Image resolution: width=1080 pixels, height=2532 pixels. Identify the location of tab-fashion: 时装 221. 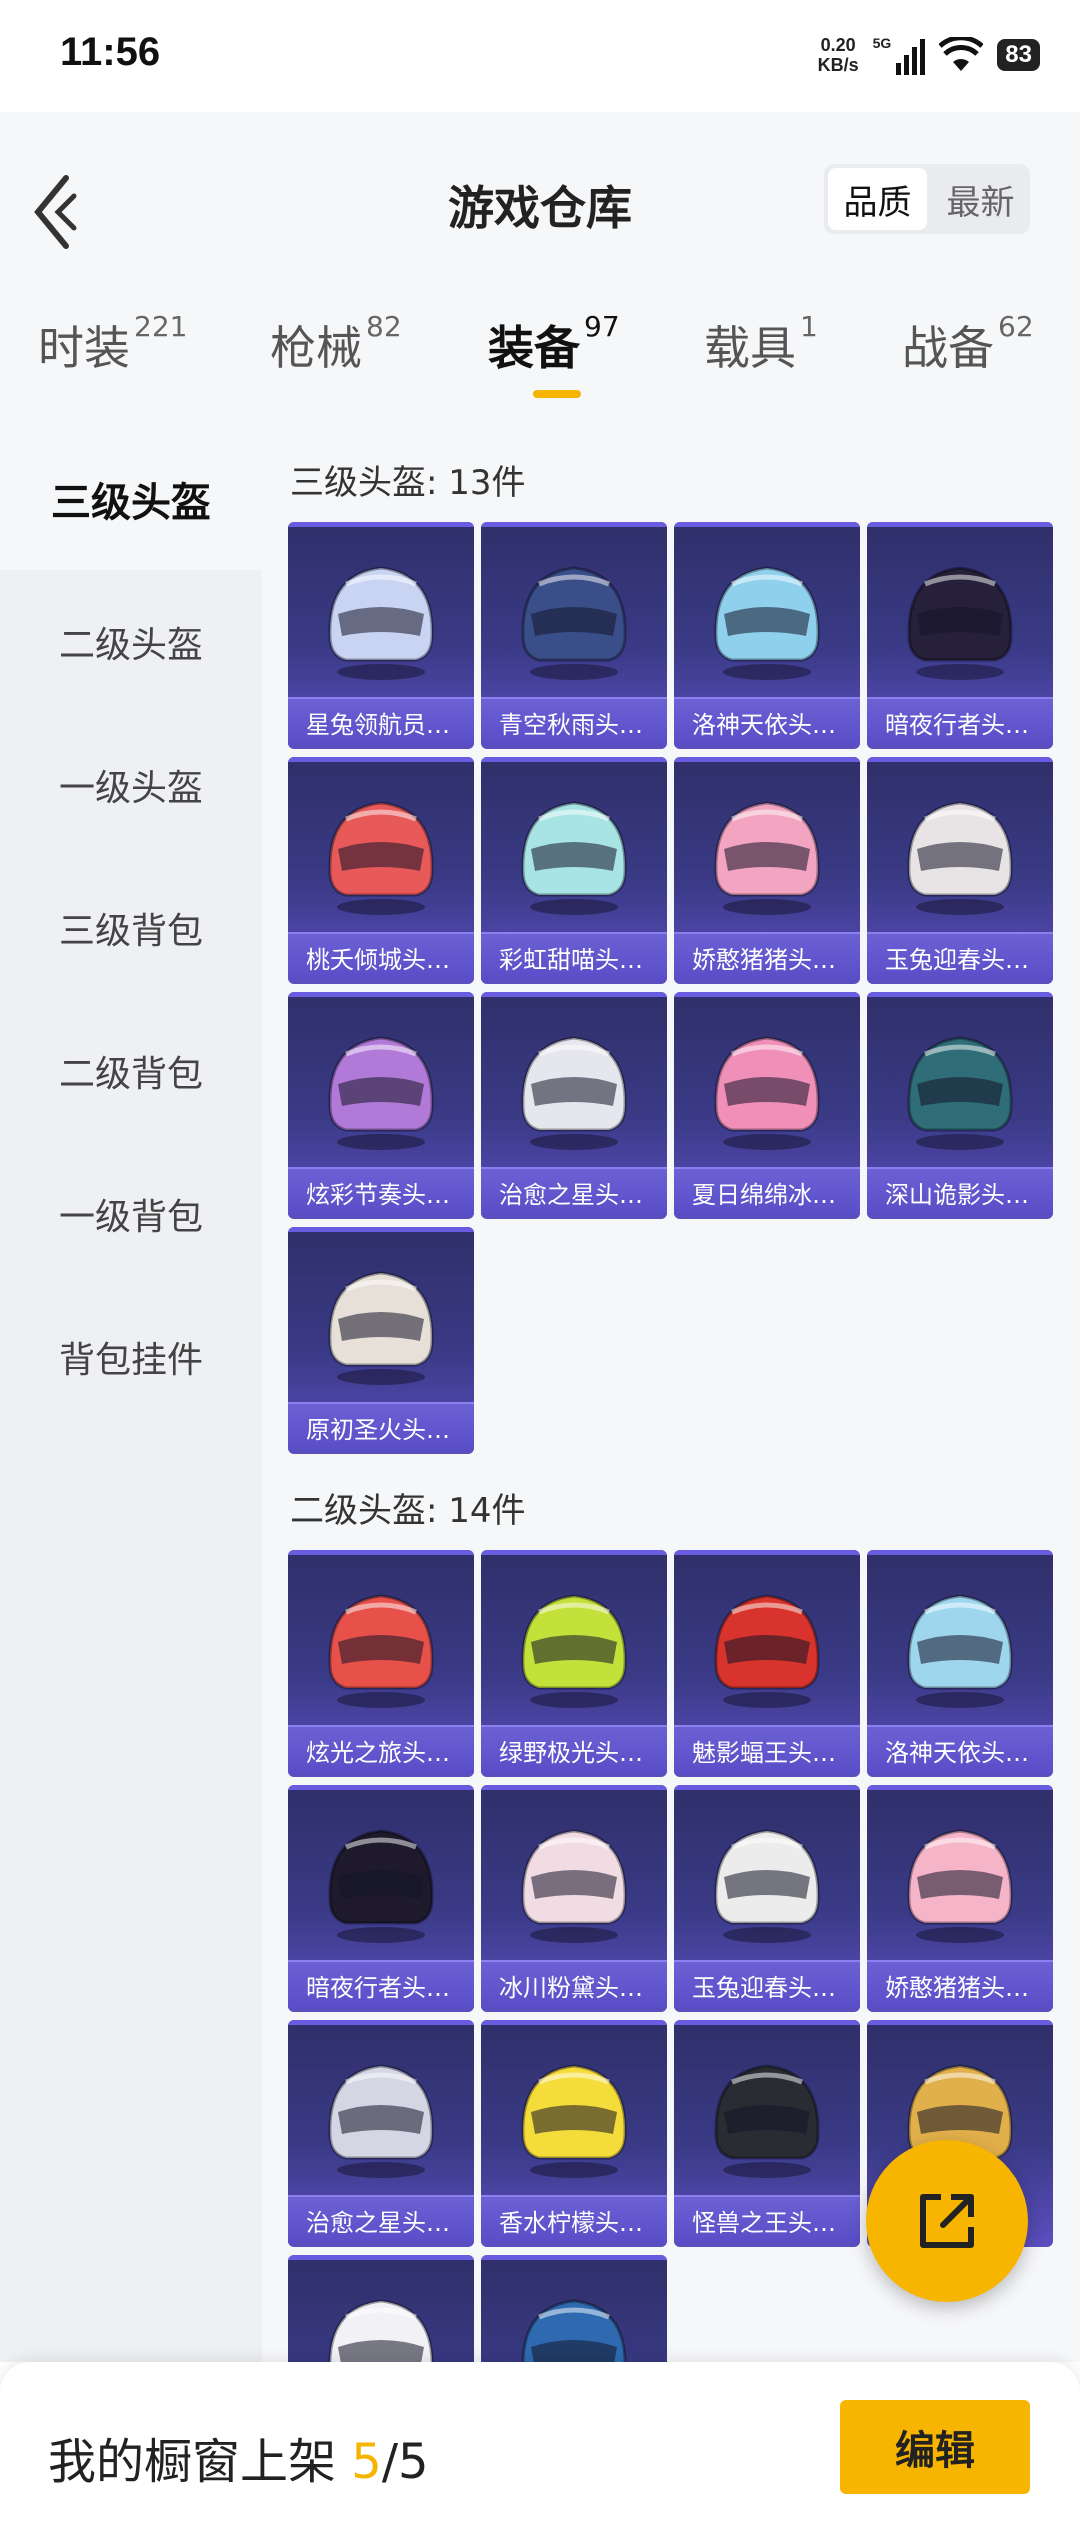
(113, 344).